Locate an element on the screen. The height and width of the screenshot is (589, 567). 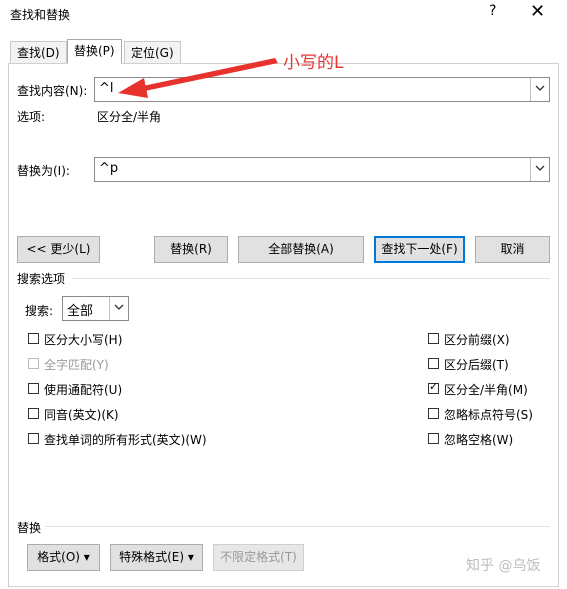
checkbox-all-word-forms: 查找单词的所有形式(英文)(W) is located at coordinates (178, 440).